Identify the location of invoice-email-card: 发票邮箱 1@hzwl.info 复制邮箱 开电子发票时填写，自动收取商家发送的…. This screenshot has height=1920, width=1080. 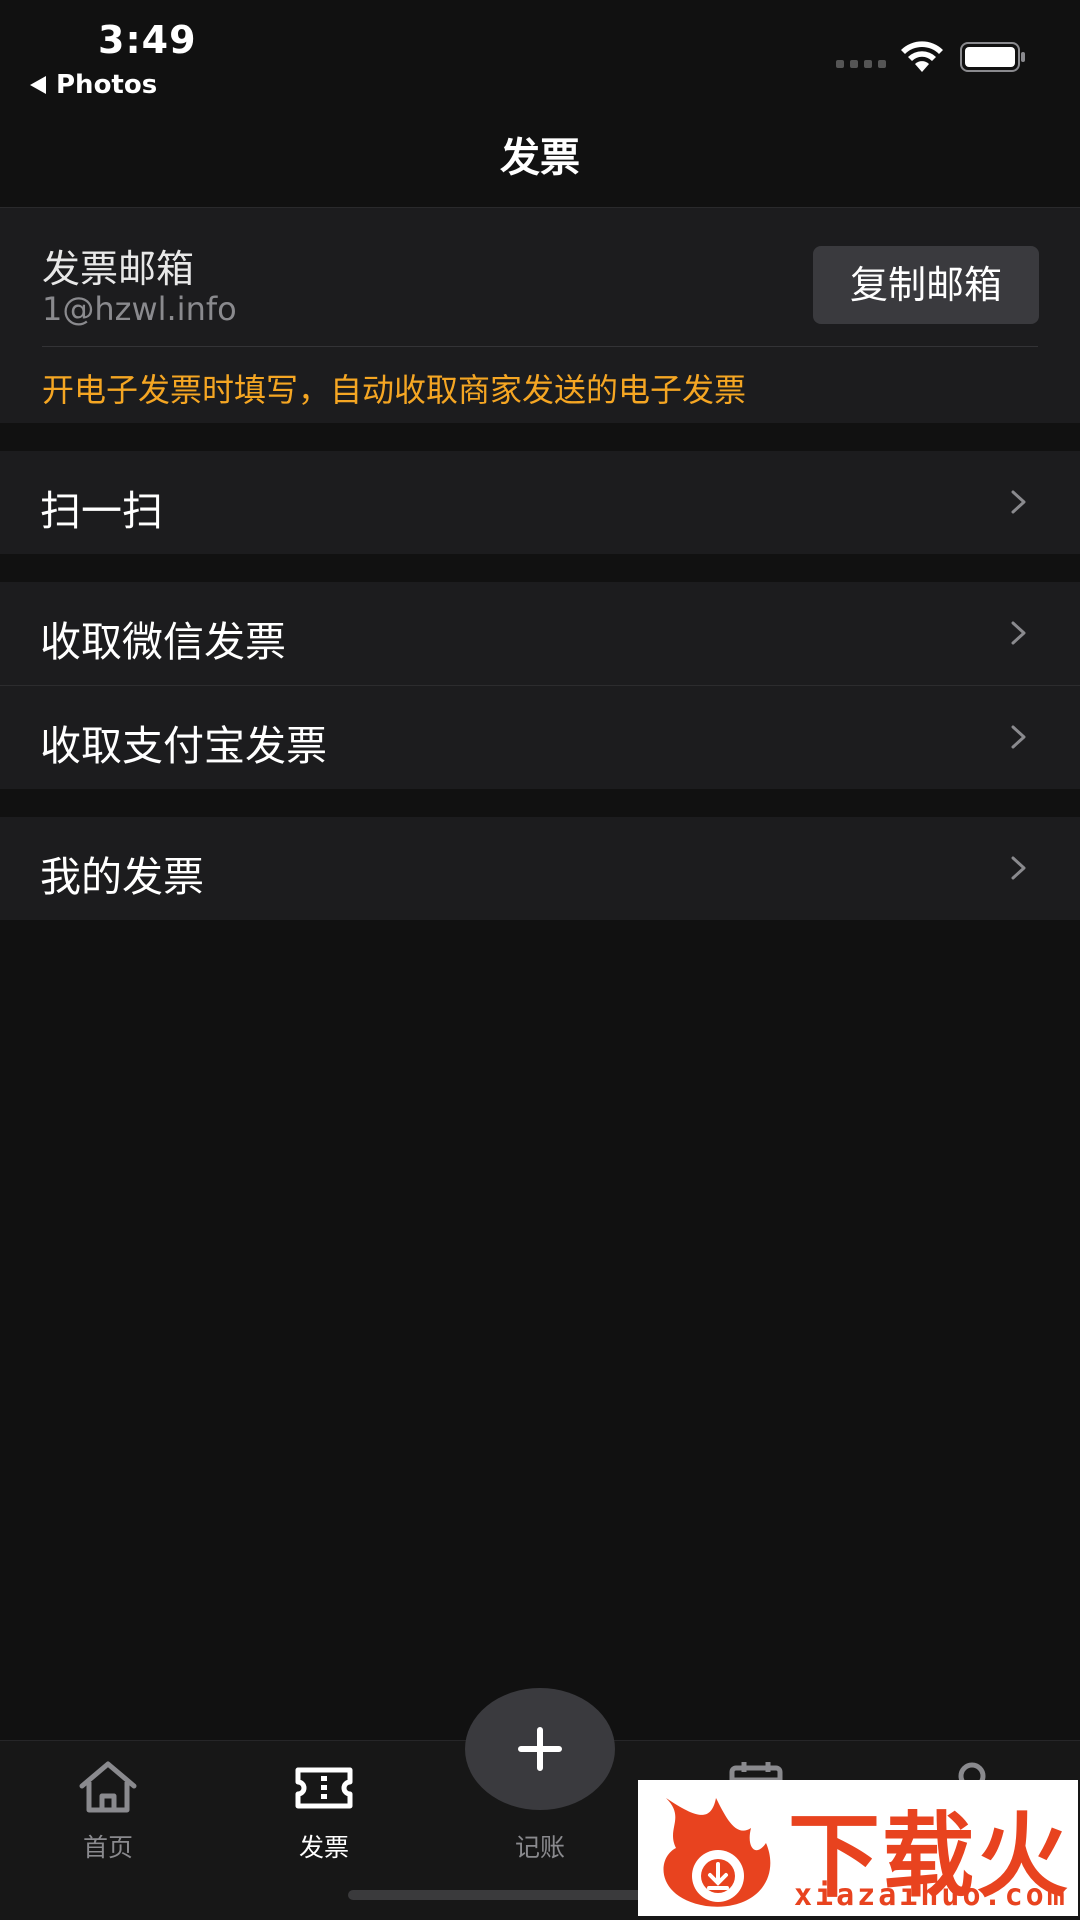
(540, 315).